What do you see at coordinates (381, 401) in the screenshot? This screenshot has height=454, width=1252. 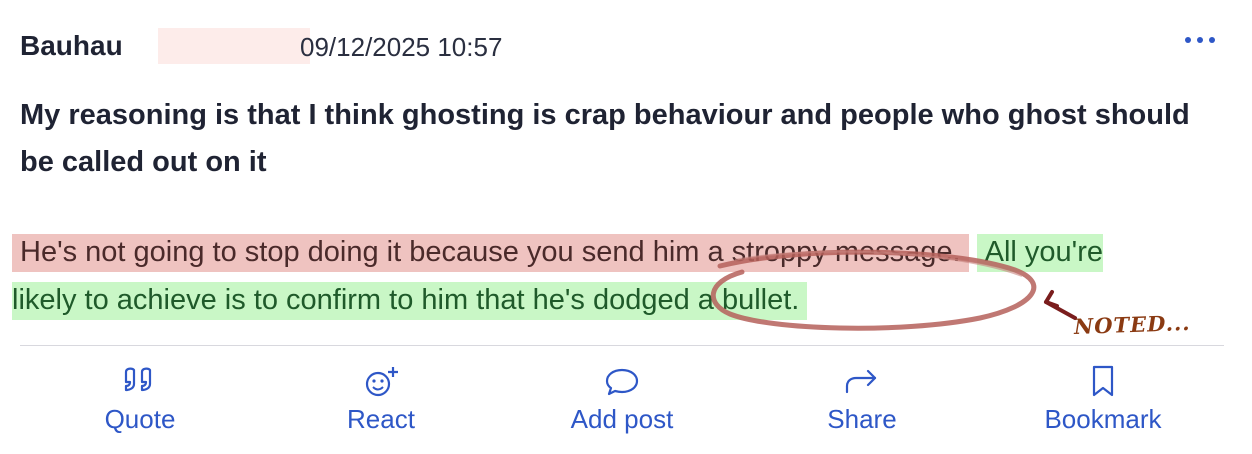 I see `react-button: React` at bounding box center [381, 401].